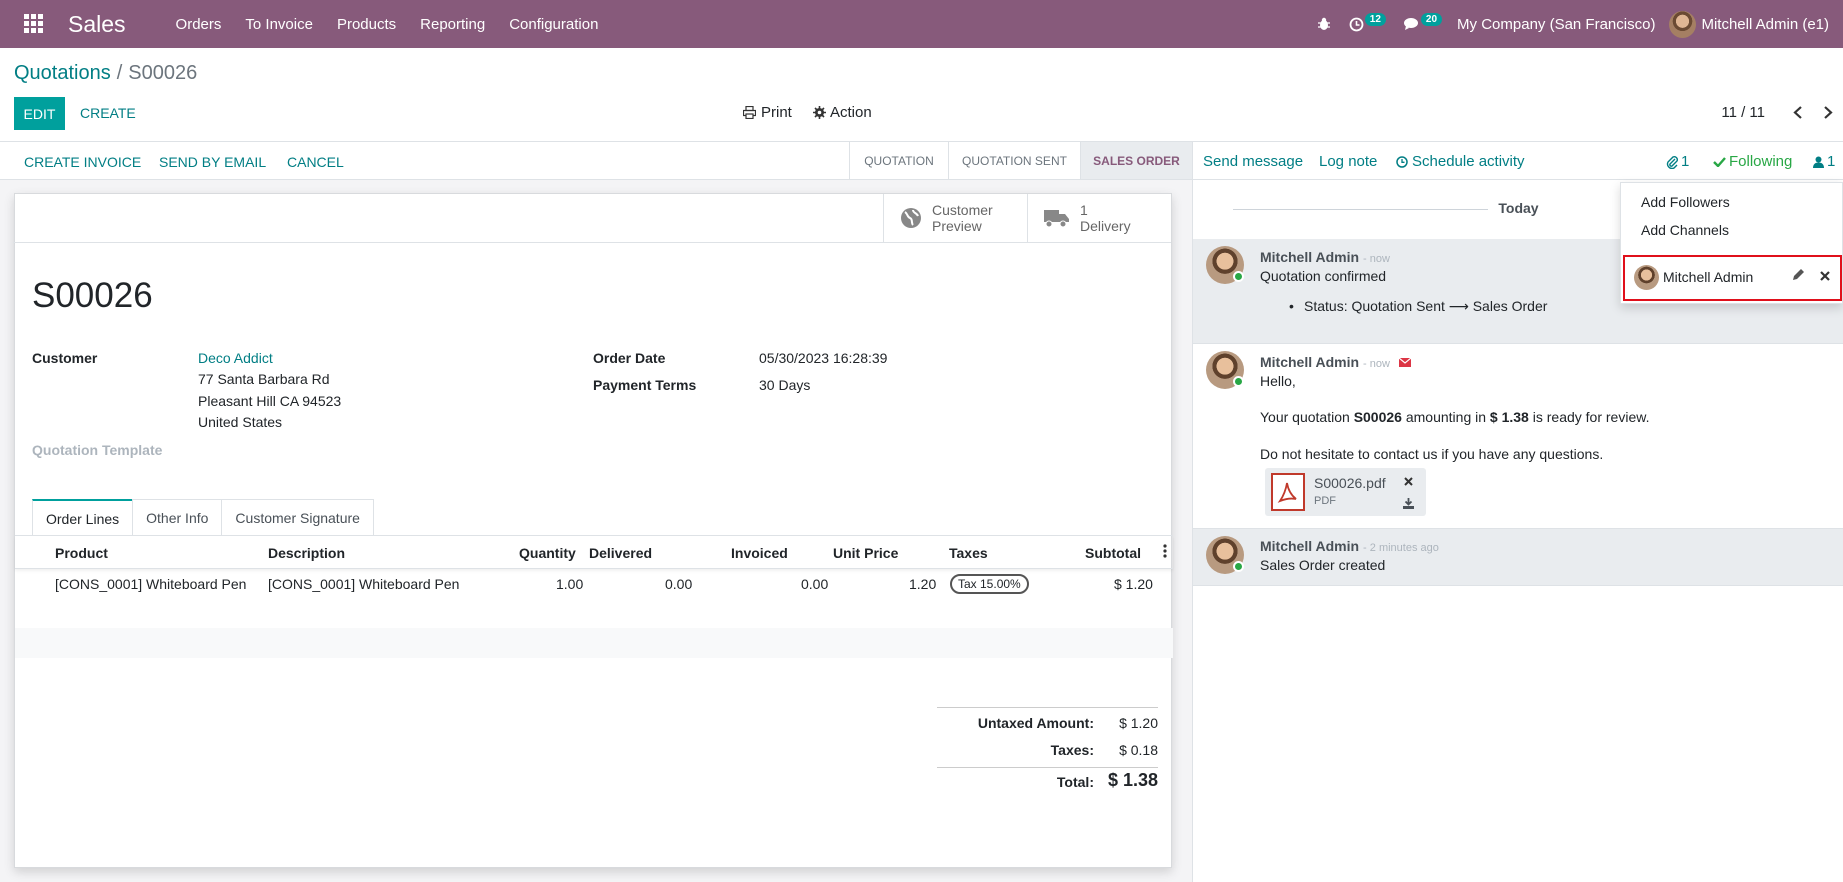 This screenshot has width=1843, height=882. I want to click on customer-preview-button: Customer Preview, so click(955, 218).